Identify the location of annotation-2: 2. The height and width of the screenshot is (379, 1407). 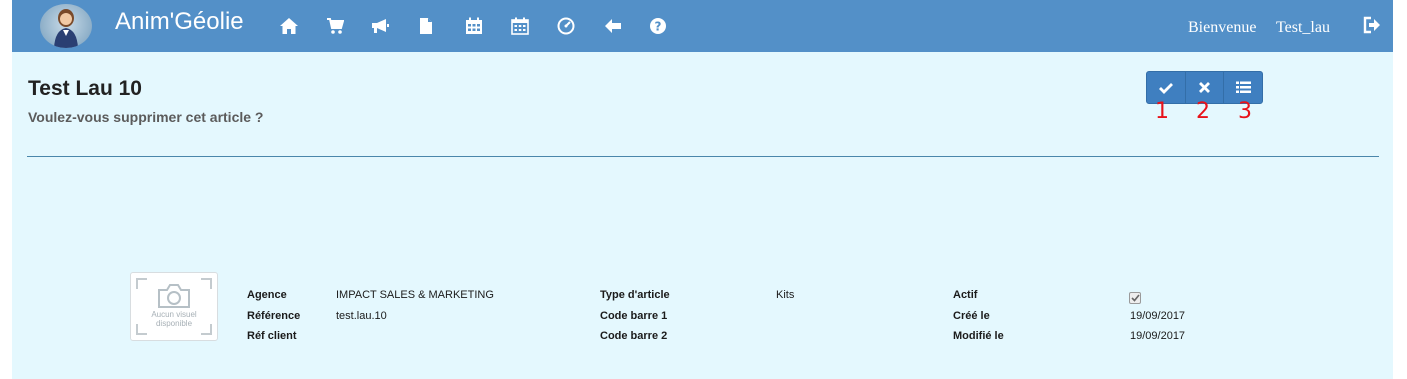
(1203, 111).